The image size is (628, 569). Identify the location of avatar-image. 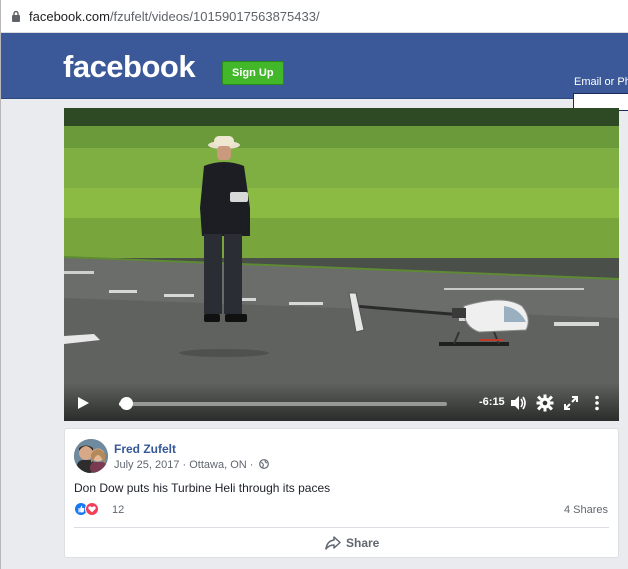
(91, 456).